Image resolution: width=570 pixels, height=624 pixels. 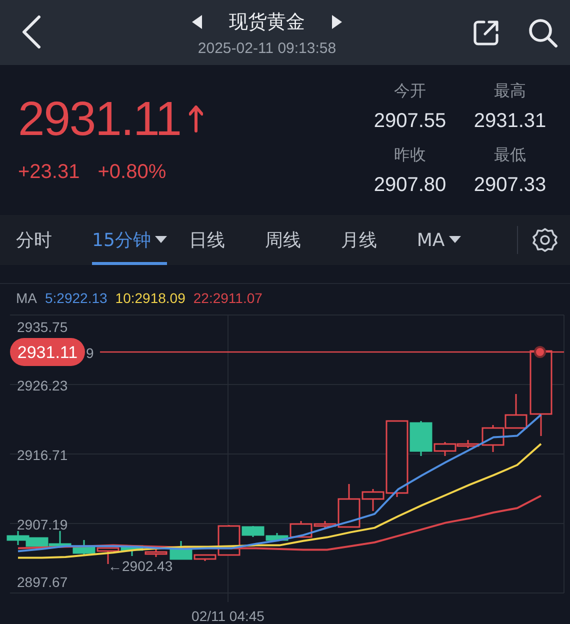 I want to click on percent-change: +0.80%, so click(x=132, y=172).